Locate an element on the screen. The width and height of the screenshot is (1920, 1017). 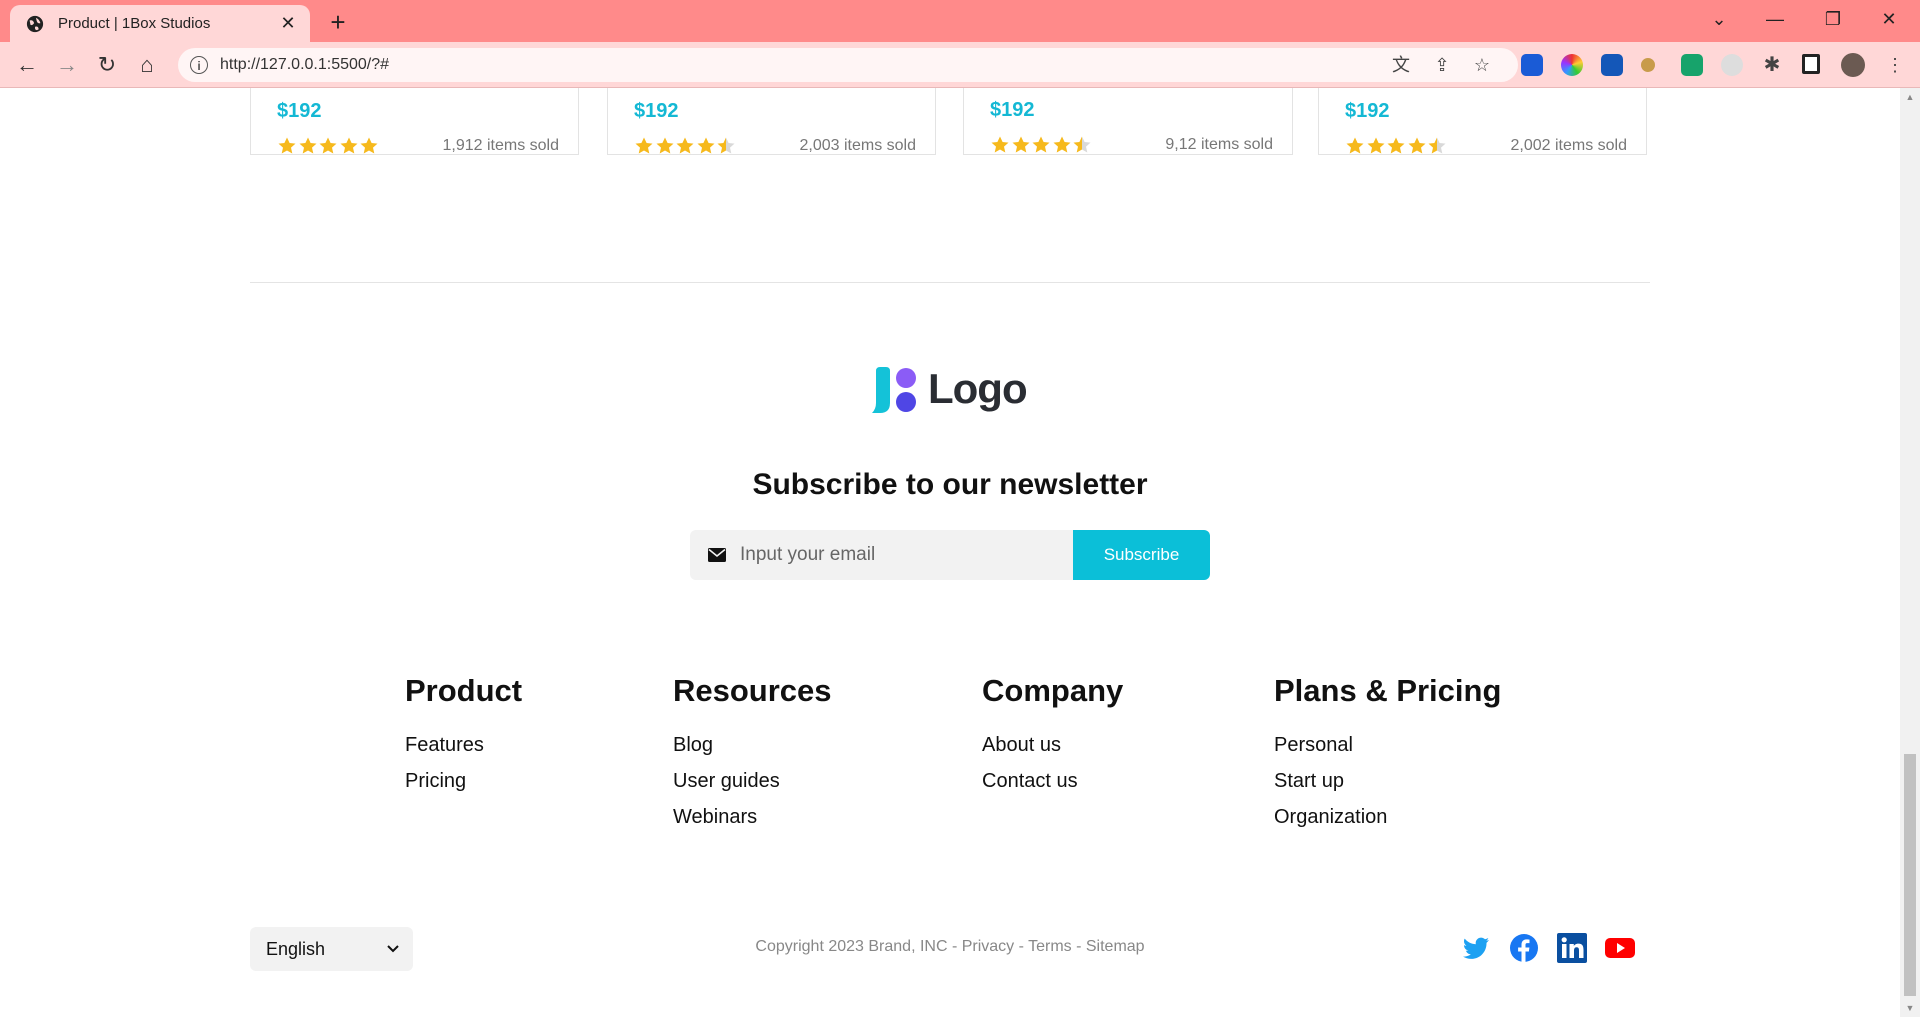
scrollbar-thumb is located at coordinates (1910, 875).